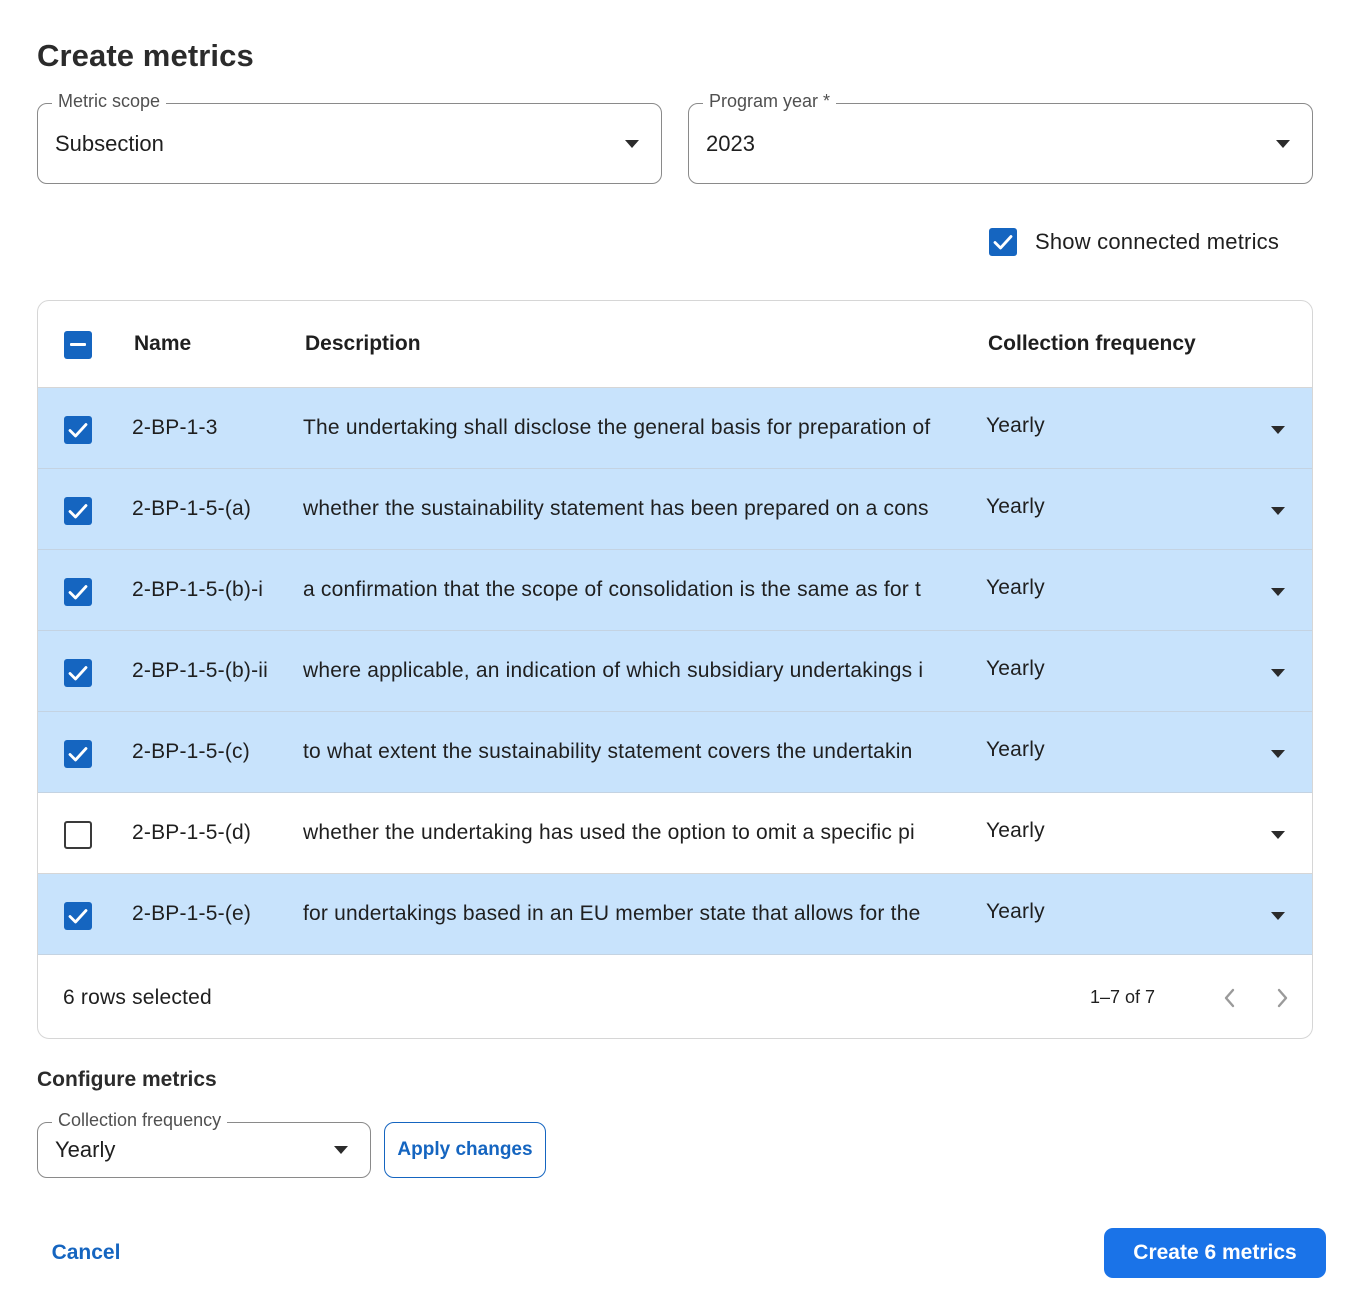 This screenshot has height=1303, width=1350. I want to click on apply-changes-button: Apply changes, so click(465, 1150).